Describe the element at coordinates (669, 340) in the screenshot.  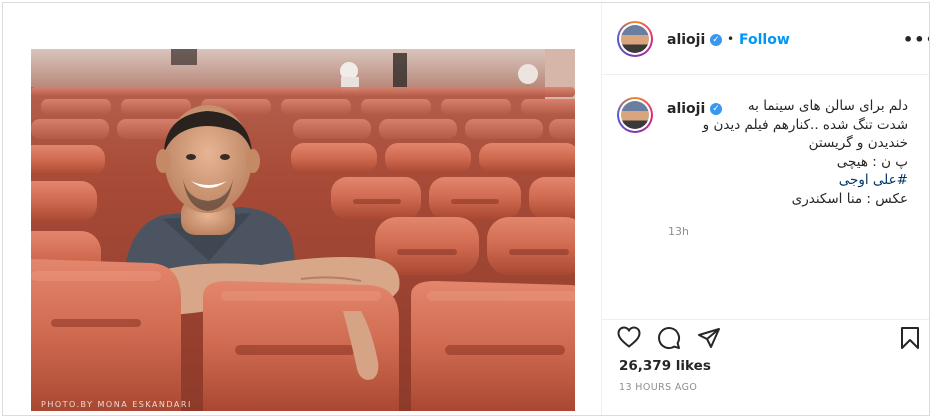
I see `comment-icon` at that location.